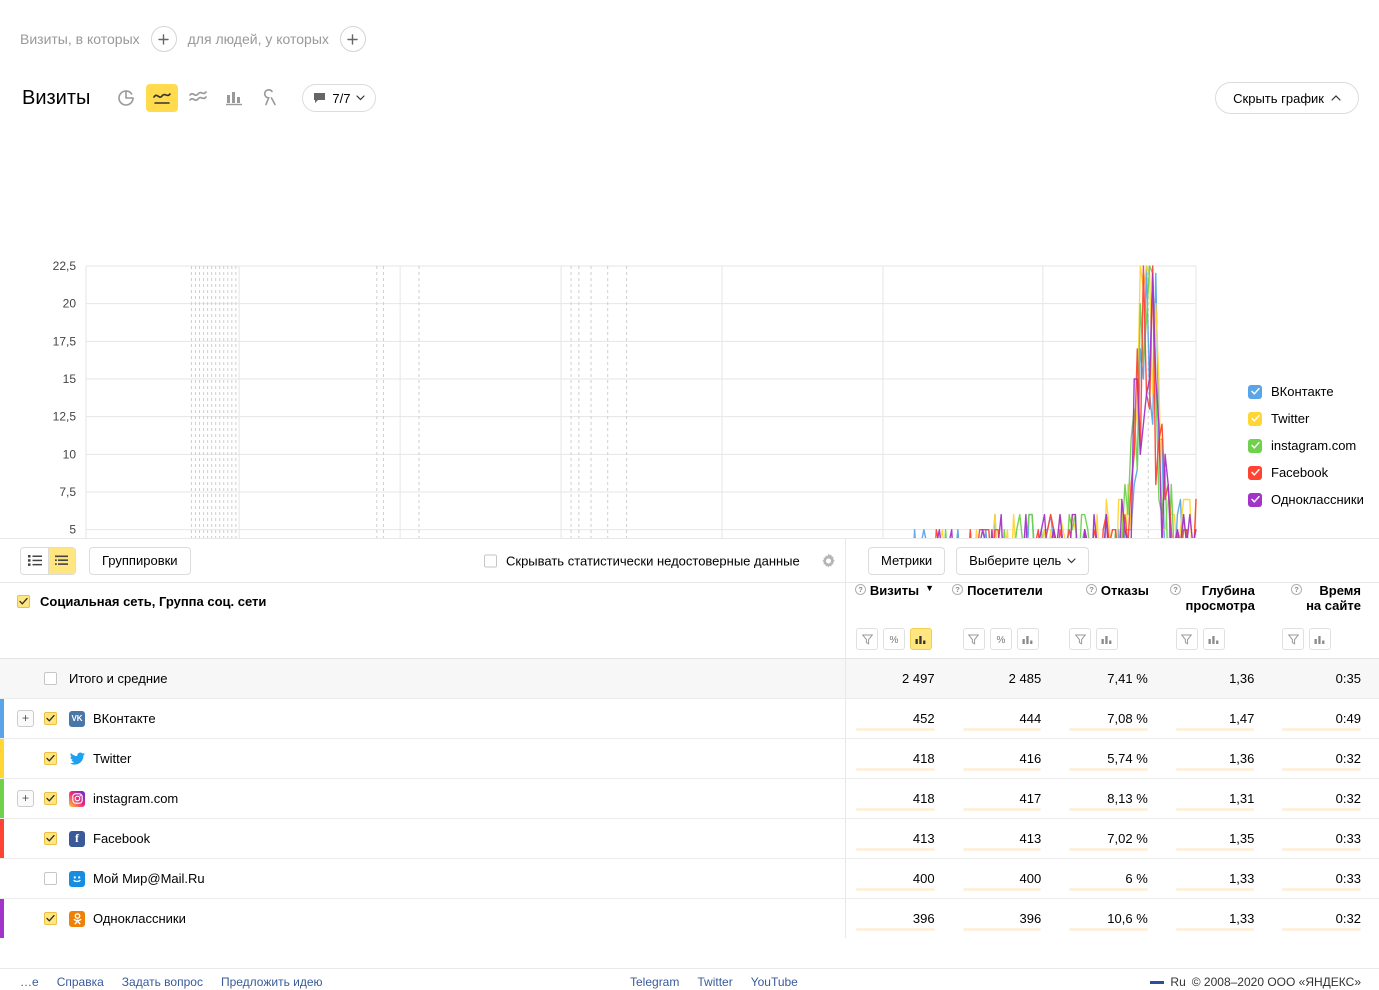 The height and width of the screenshot is (990, 1379). I want to click on sort-desc-icon: ▼, so click(929, 588).